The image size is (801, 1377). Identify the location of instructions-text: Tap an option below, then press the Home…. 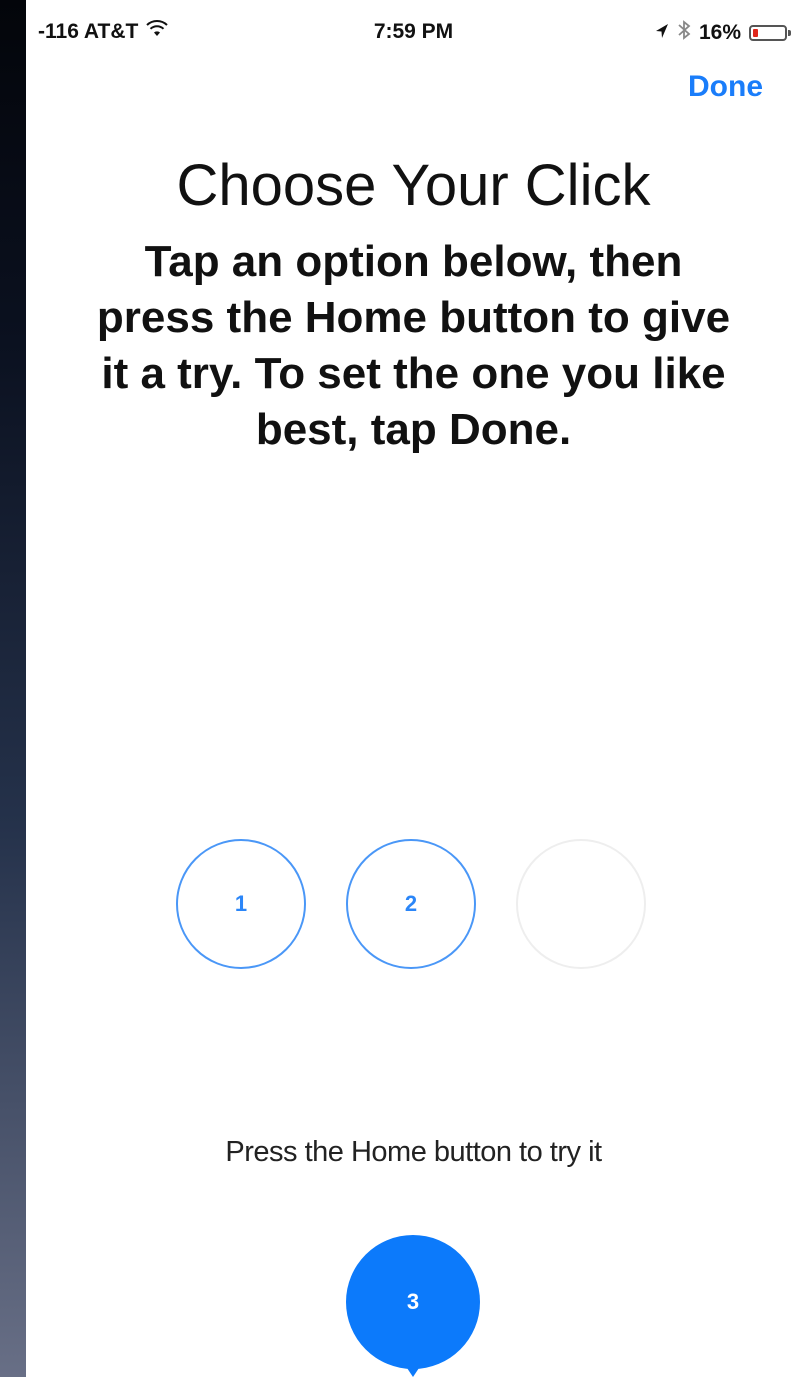
(413, 345).